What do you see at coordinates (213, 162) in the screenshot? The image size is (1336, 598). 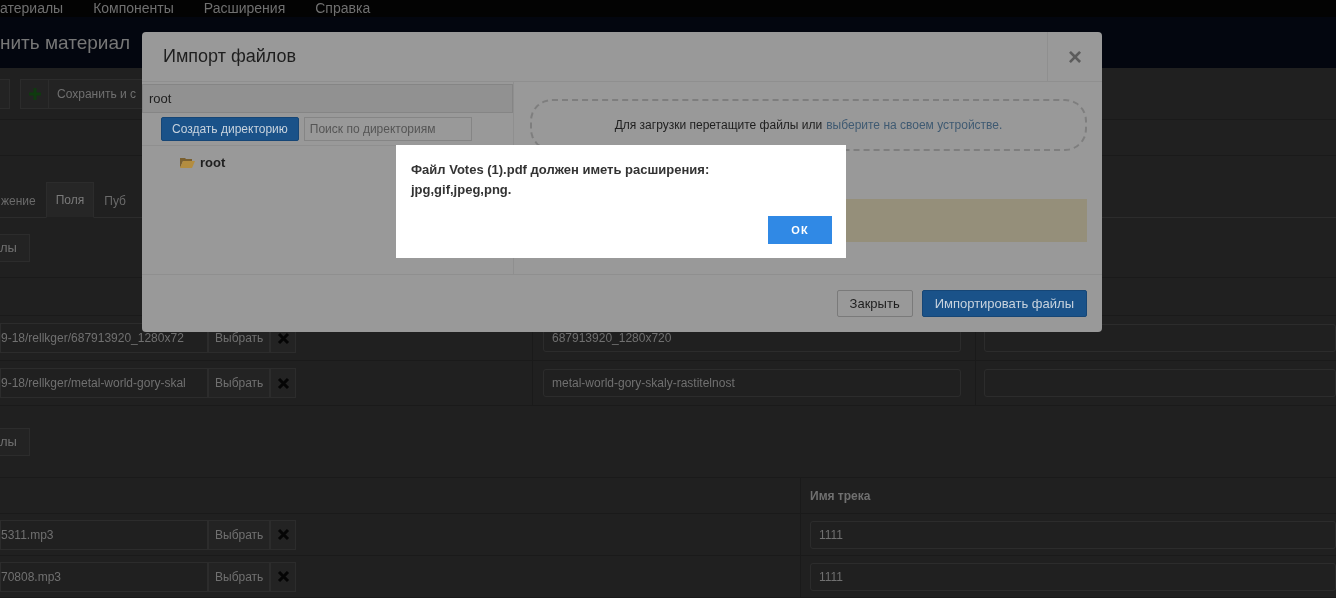 I see `tree-item: root` at bounding box center [213, 162].